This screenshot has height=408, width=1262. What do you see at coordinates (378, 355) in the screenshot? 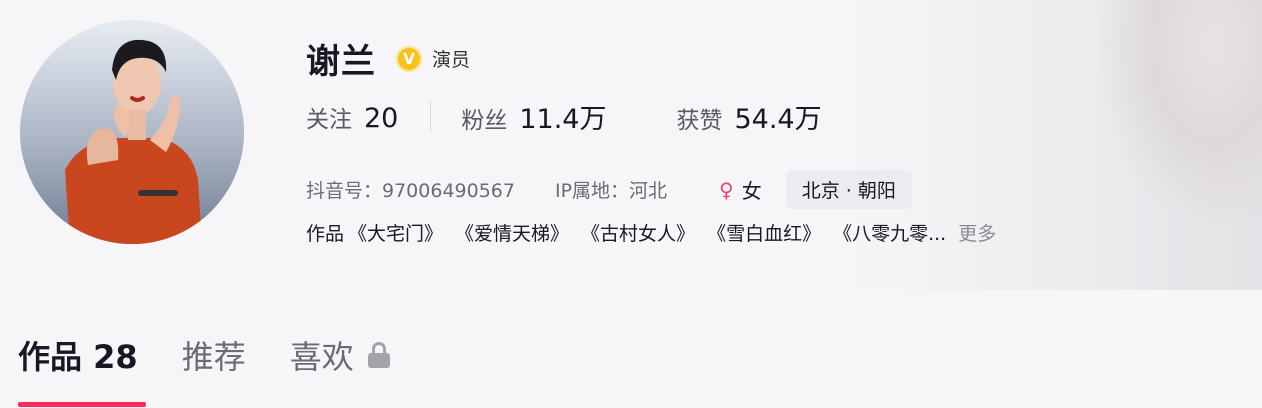
I see `lock-icon` at bounding box center [378, 355].